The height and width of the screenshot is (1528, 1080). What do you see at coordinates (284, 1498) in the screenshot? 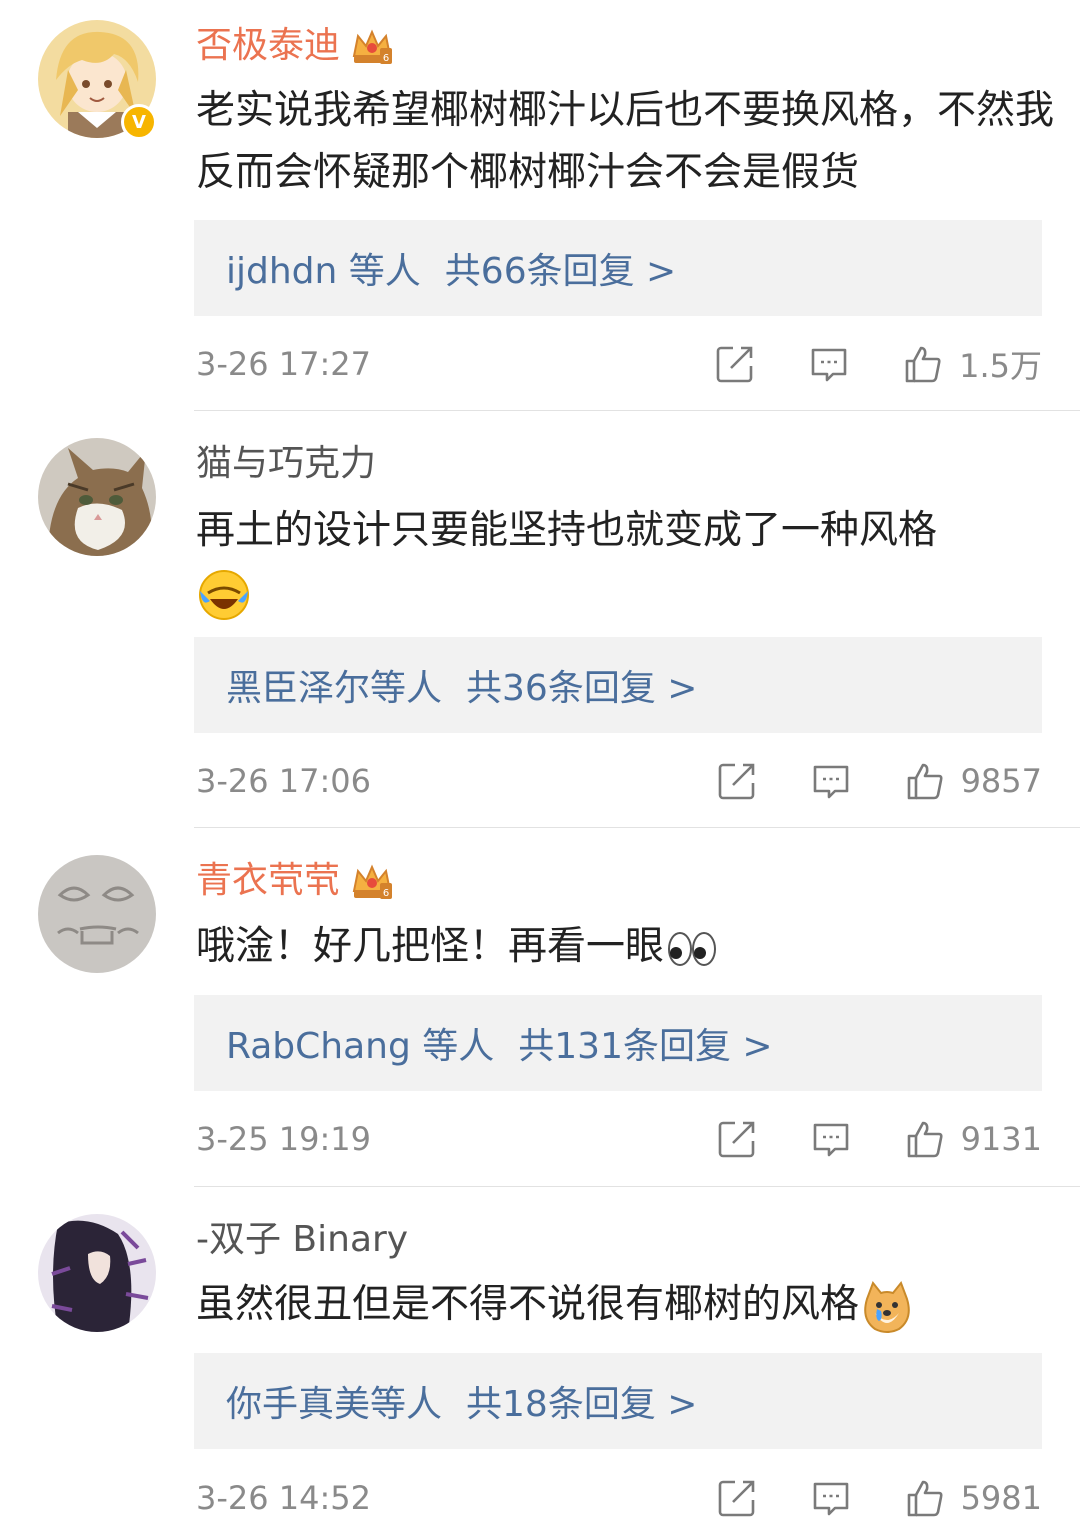
I see `timestamp: 3-26 14:52` at bounding box center [284, 1498].